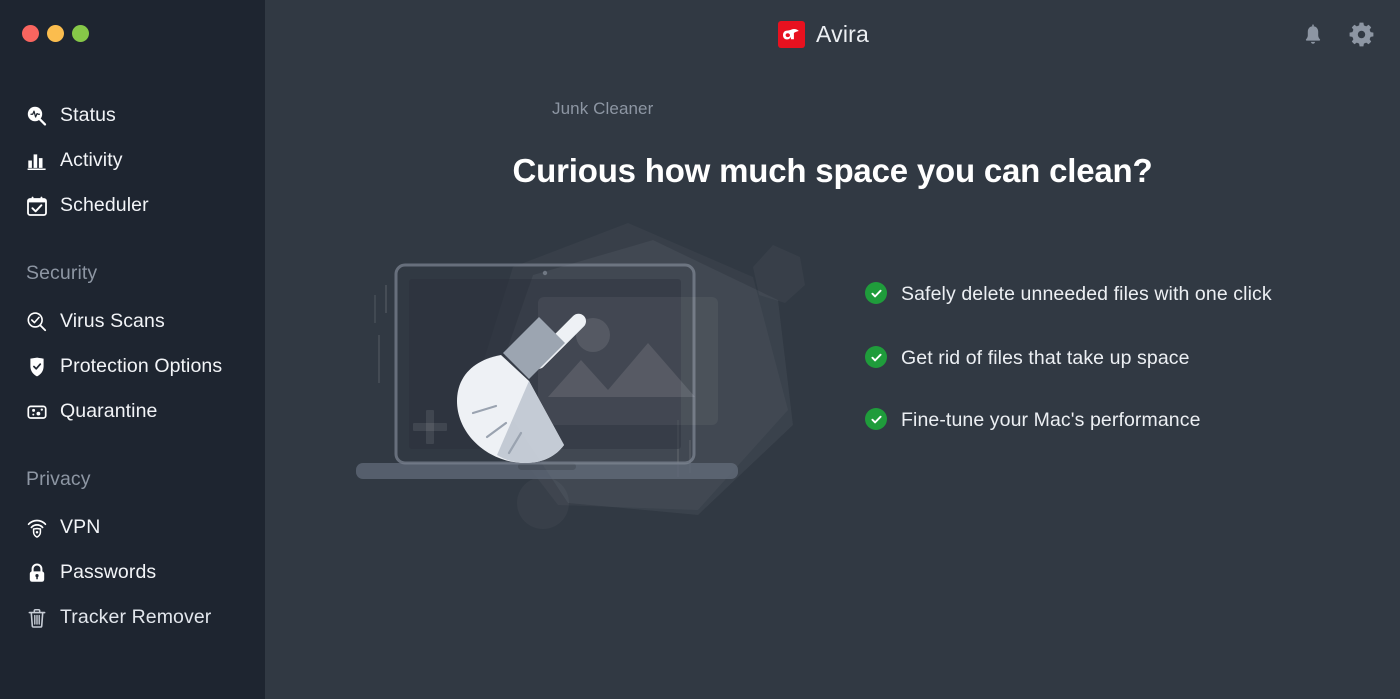 The width and height of the screenshot is (1400, 699). I want to click on minimize-button, so click(55, 33).